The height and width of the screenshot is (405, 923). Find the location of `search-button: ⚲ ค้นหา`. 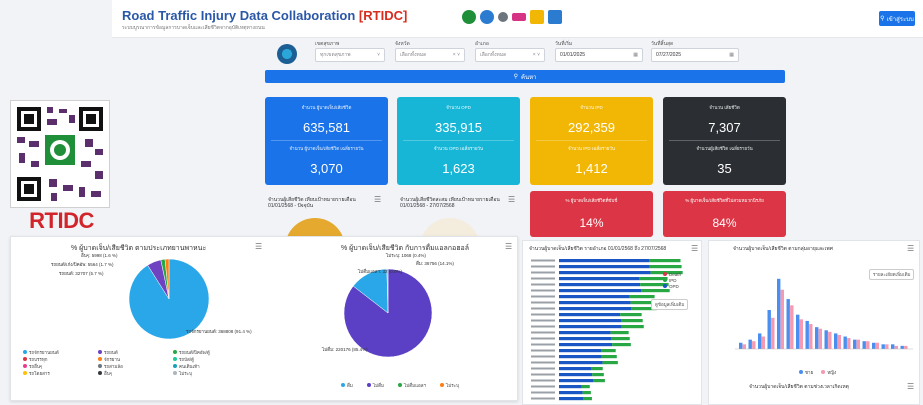

search-button: ⚲ ค้นหา is located at coordinates (525, 76).